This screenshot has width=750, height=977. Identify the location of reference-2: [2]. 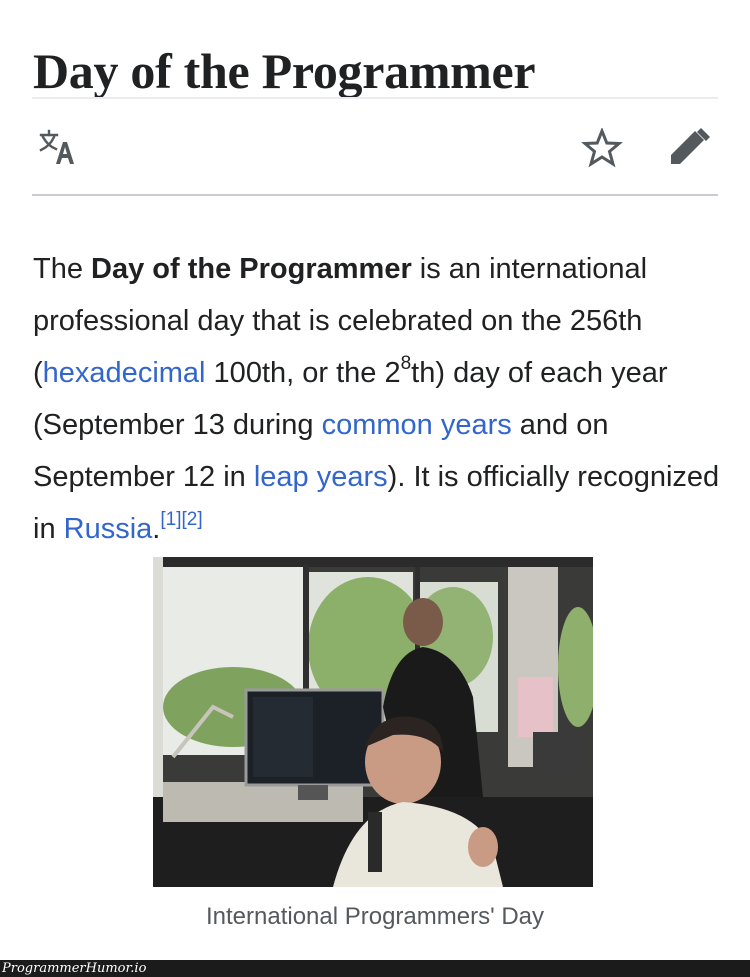
(191, 519).